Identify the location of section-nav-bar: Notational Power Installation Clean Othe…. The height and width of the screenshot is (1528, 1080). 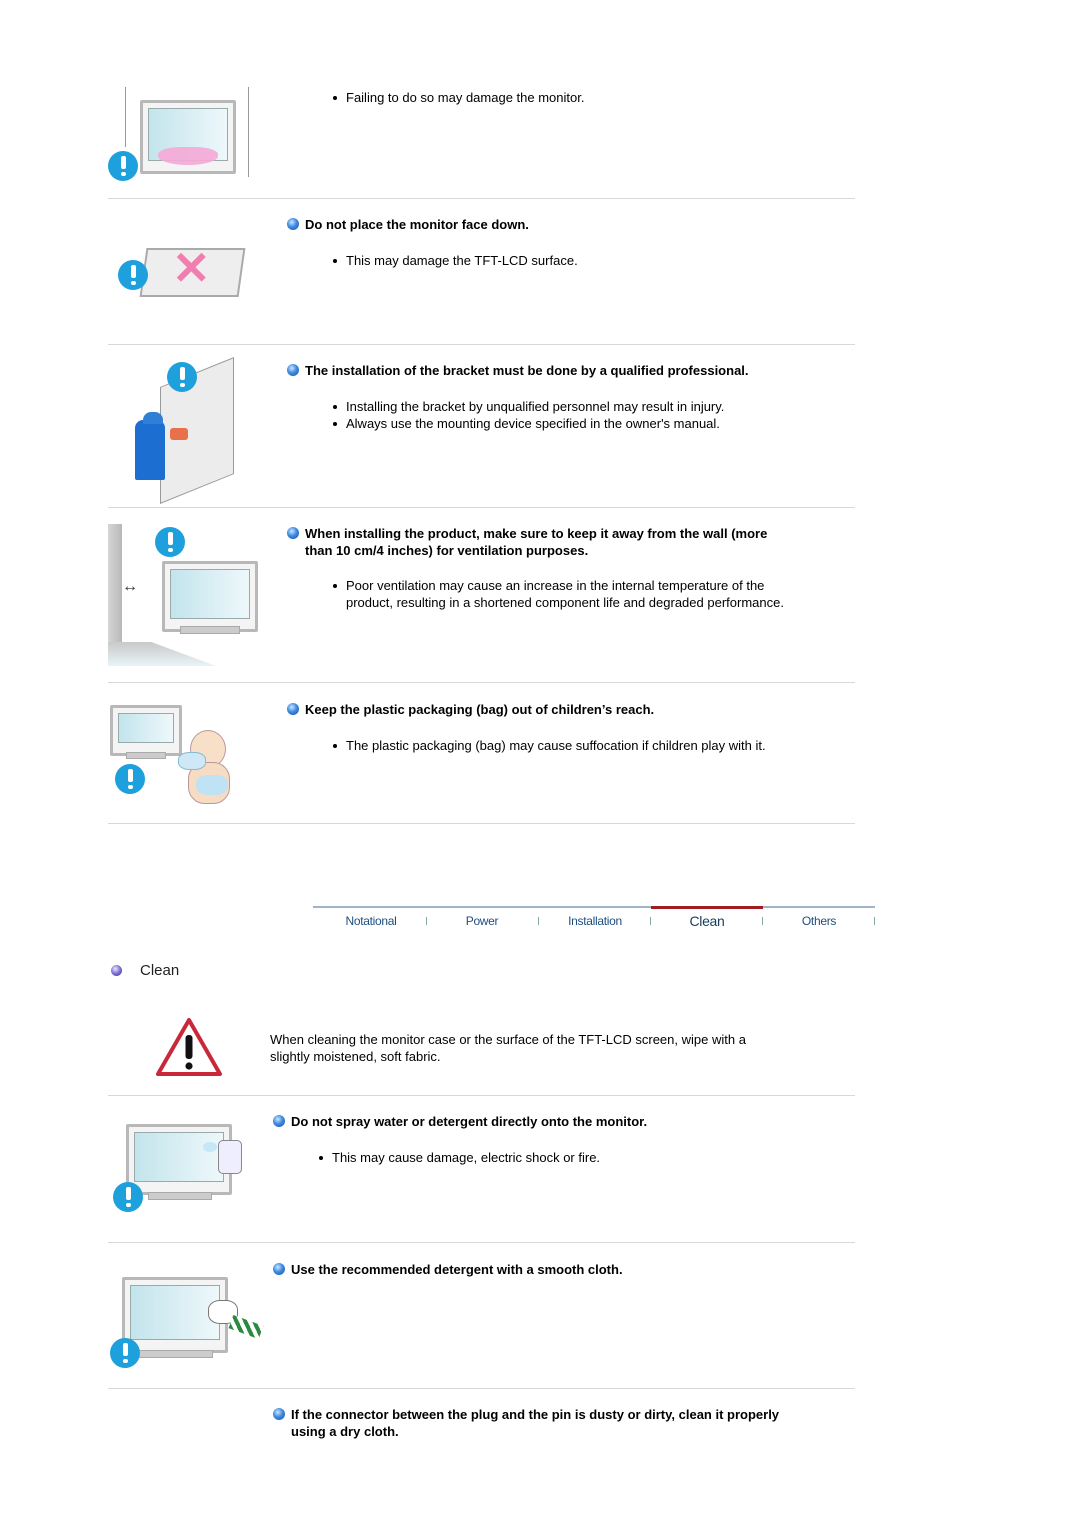
(594, 921).